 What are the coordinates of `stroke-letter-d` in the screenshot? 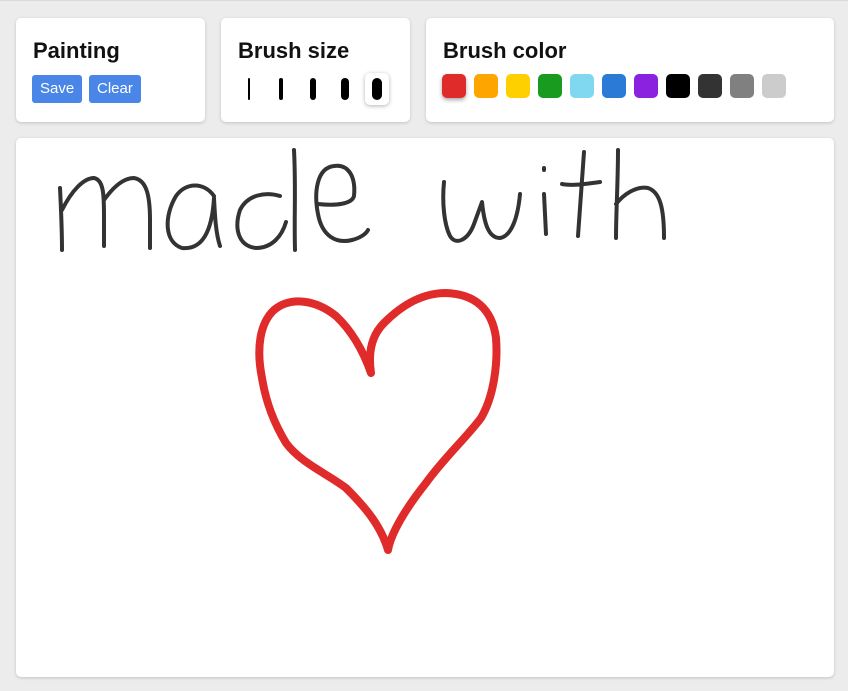 It's located at (266, 200).